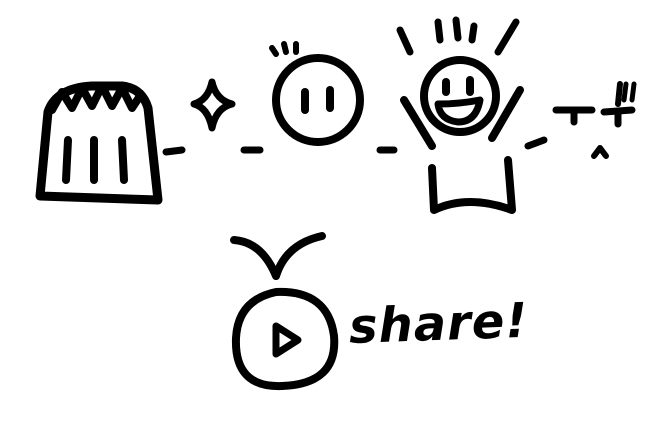  What do you see at coordinates (460, 115) in the screenshot?
I see `excited-cheering-figure-icon` at bounding box center [460, 115].